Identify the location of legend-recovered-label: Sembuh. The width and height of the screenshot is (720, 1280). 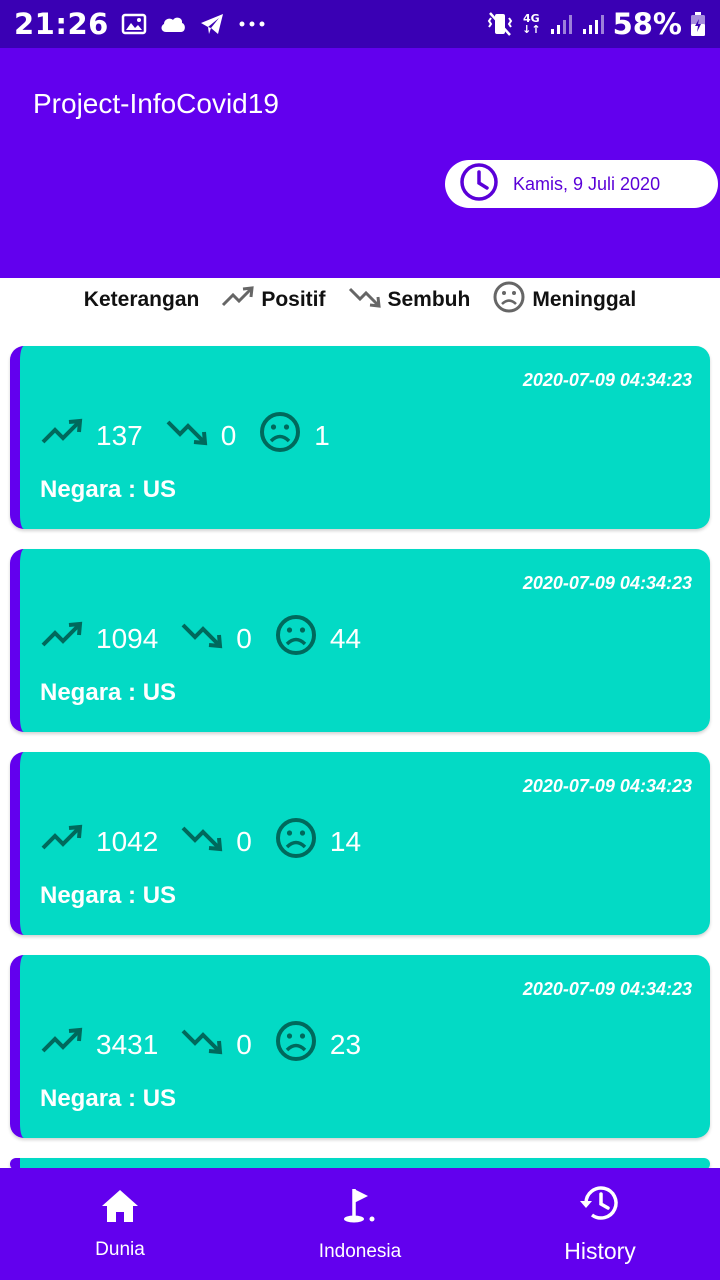
(429, 299).